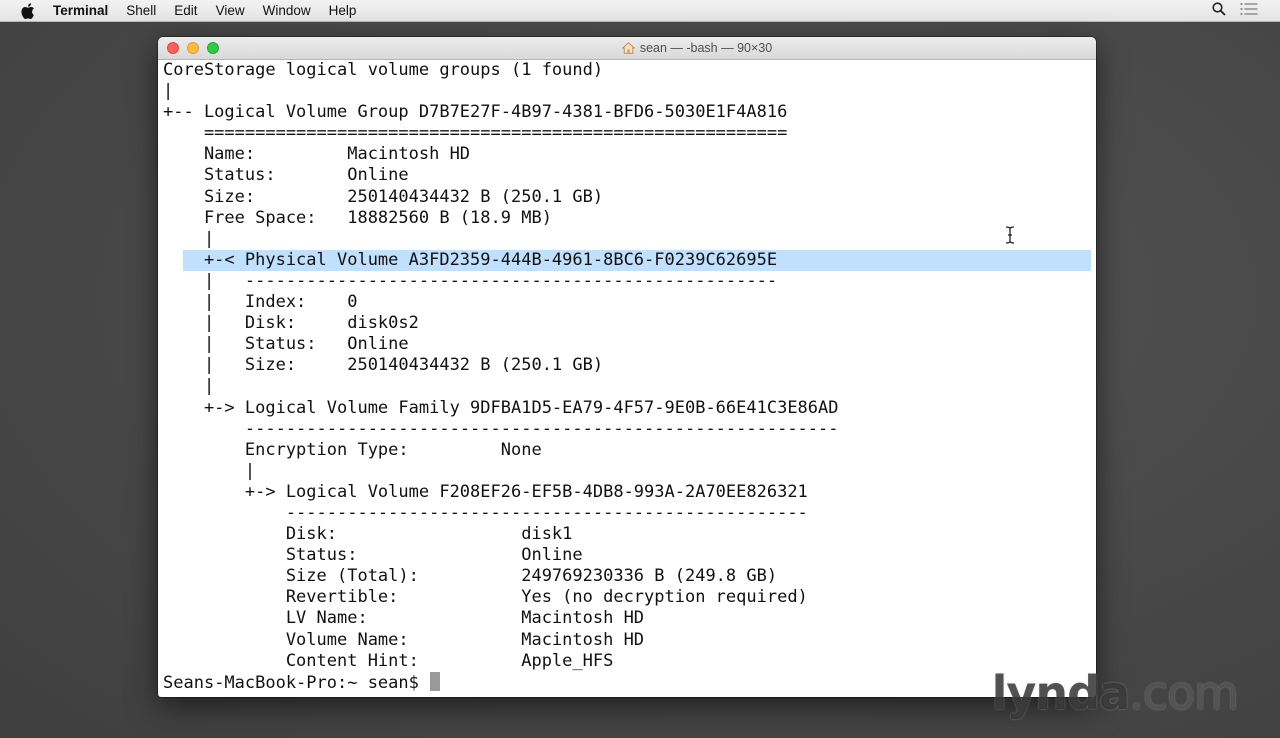 This screenshot has width=1280, height=738. What do you see at coordinates (629, 365) in the screenshot?
I see `terminal-line: | Size: 250140434432 B (250.1 GB)` at bounding box center [629, 365].